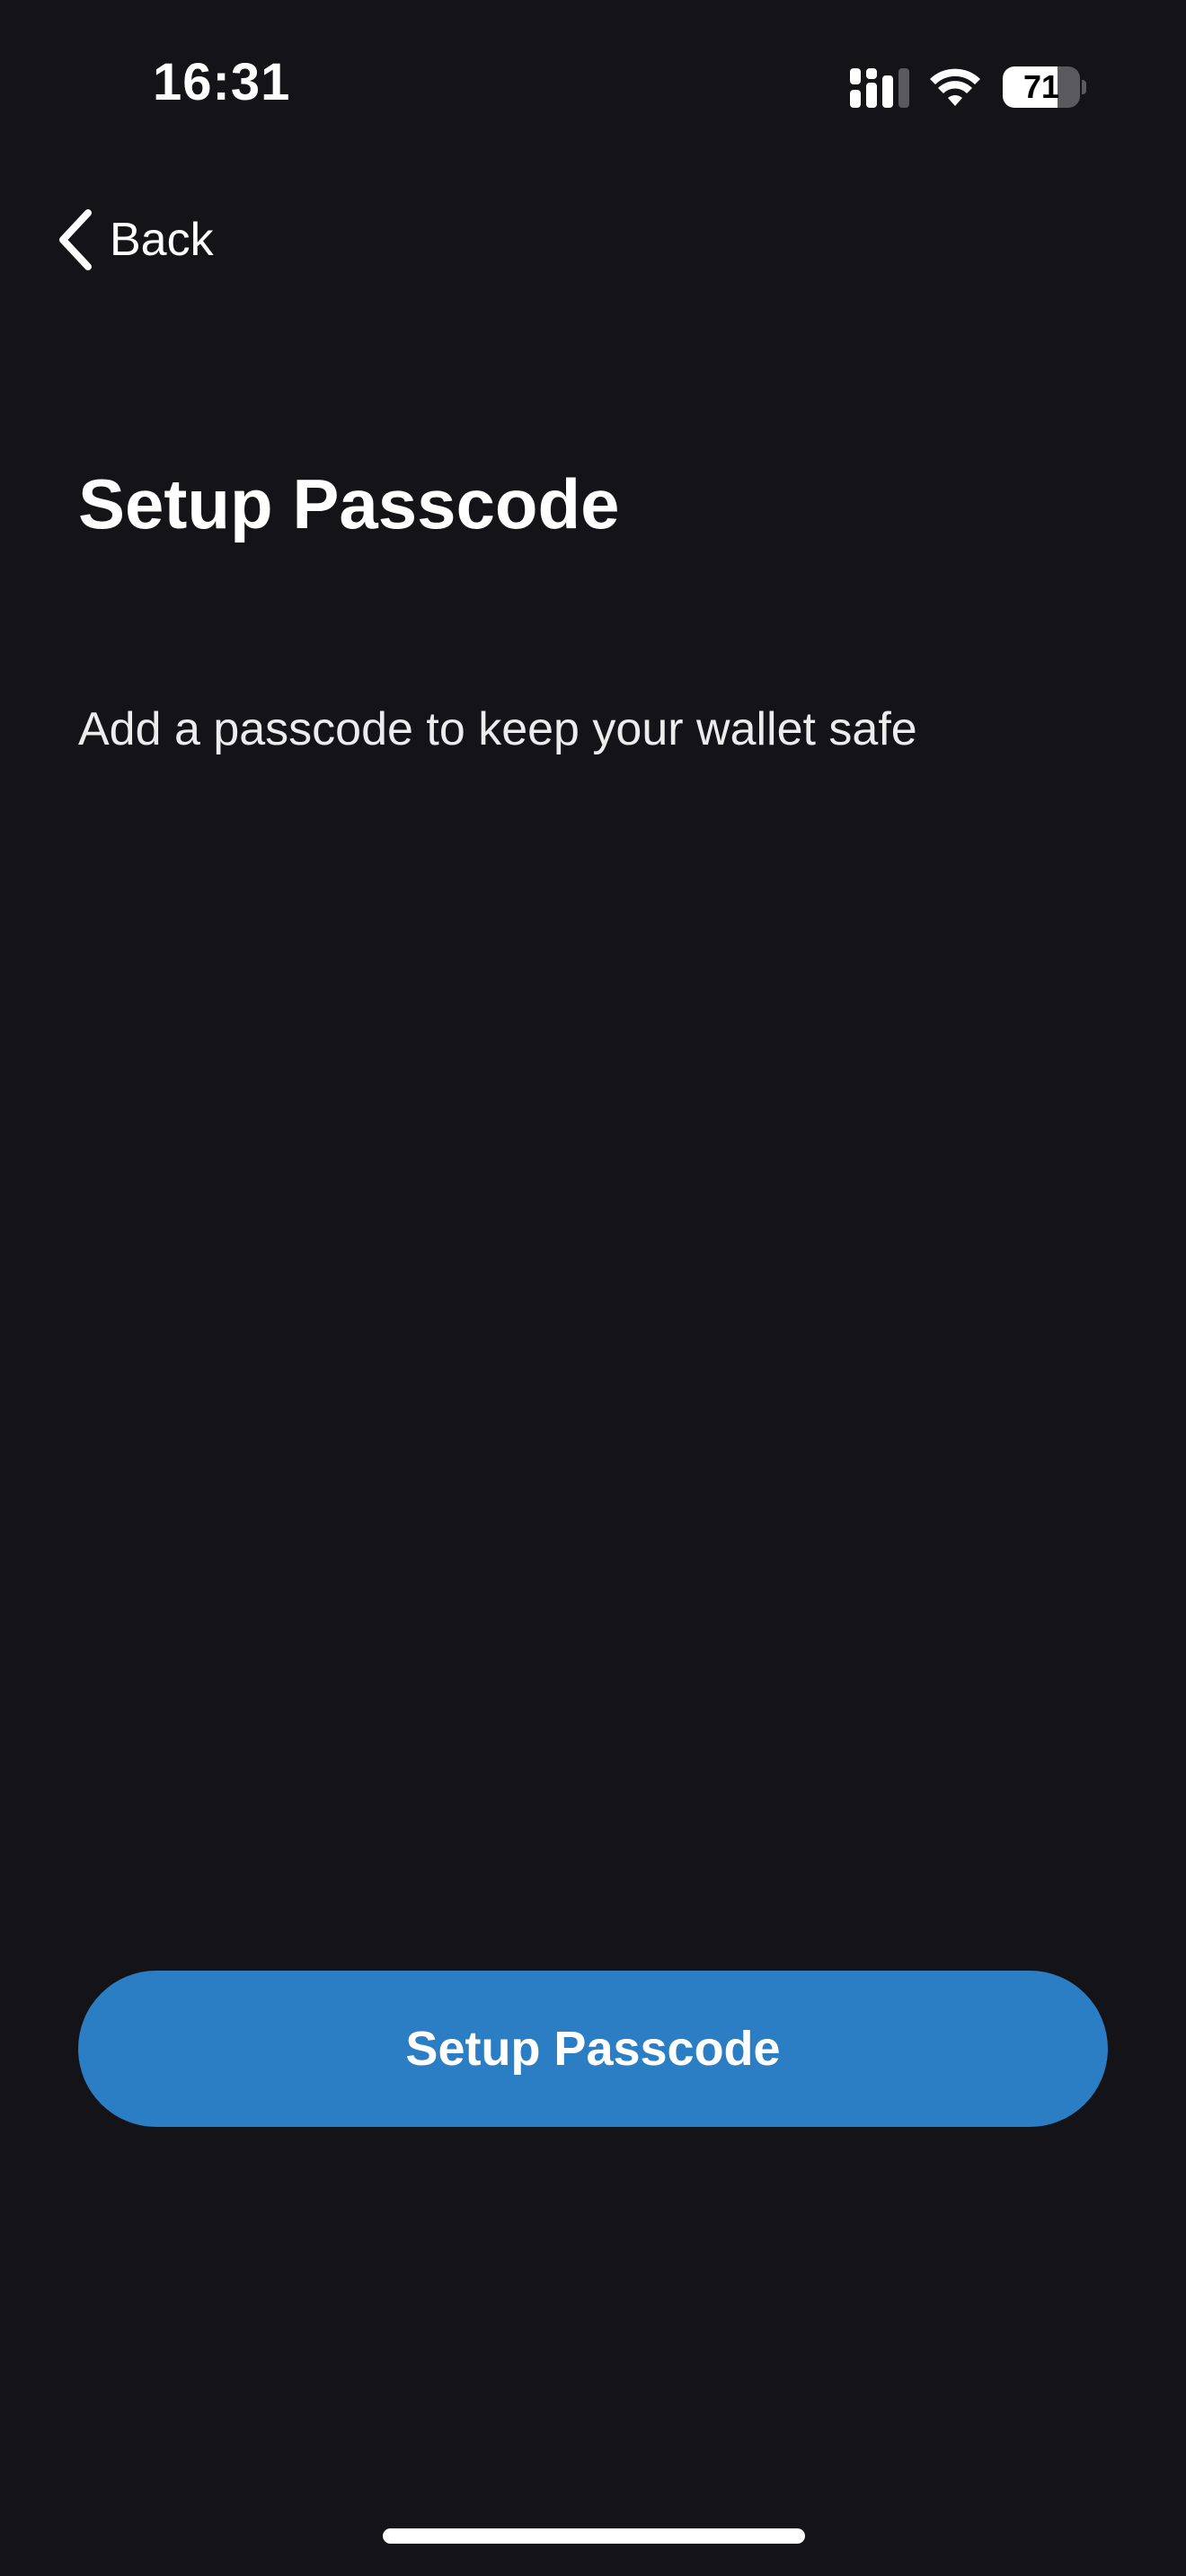 The image size is (1186, 2576). Describe the element at coordinates (594, 2536) in the screenshot. I see `home-indicator` at that location.